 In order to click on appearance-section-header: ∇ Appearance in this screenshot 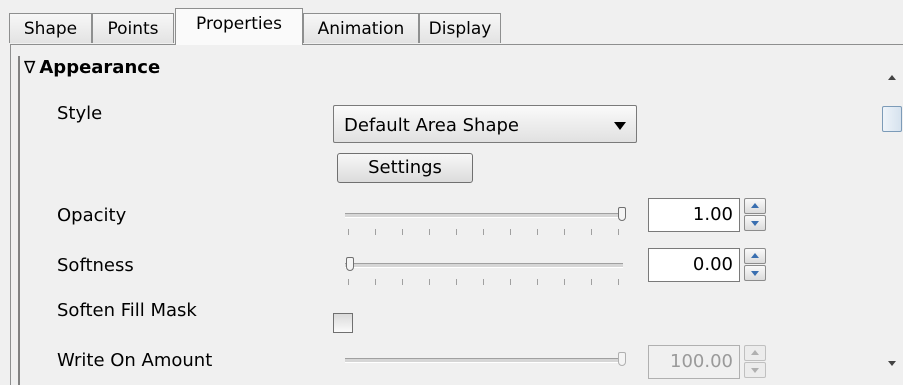, I will do `click(92, 67)`.